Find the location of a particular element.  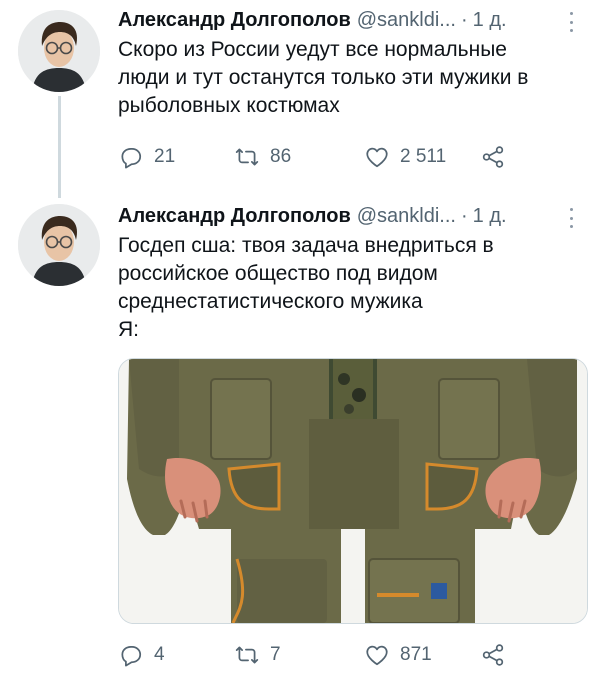

tweet-text-line: люди и тут останутся только эти мужики в is located at coordinates (323, 77).